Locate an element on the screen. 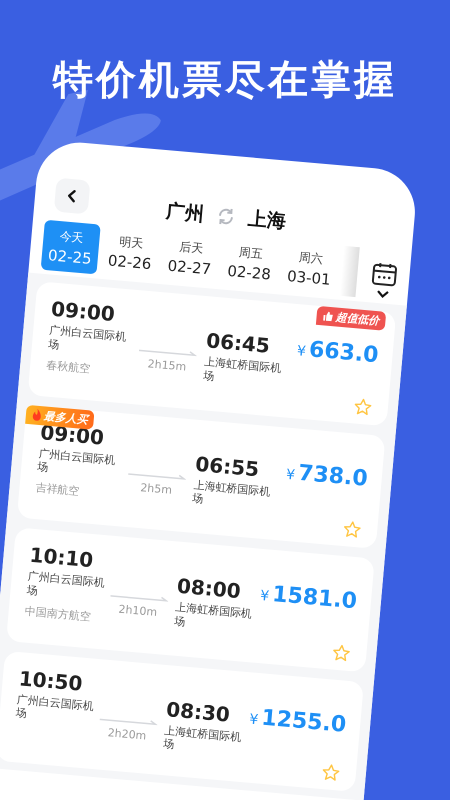 The height and width of the screenshot is (800, 450). ticket-price: 1255.0 is located at coordinates (304, 721).